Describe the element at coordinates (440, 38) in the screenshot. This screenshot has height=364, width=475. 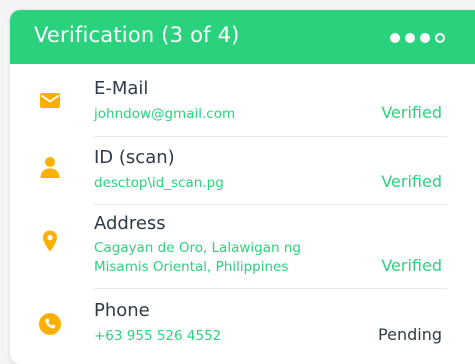
I see `step-dot-pending` at that location.